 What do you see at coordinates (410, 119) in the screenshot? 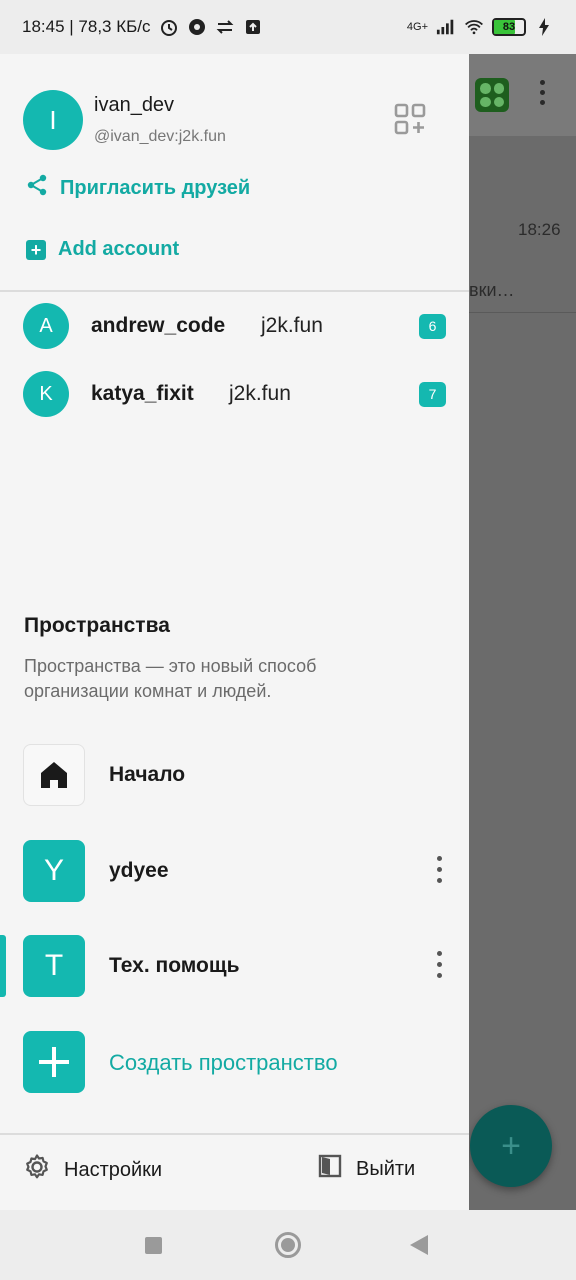
I see `qr-code-icon` at bounding box center [410, 119].